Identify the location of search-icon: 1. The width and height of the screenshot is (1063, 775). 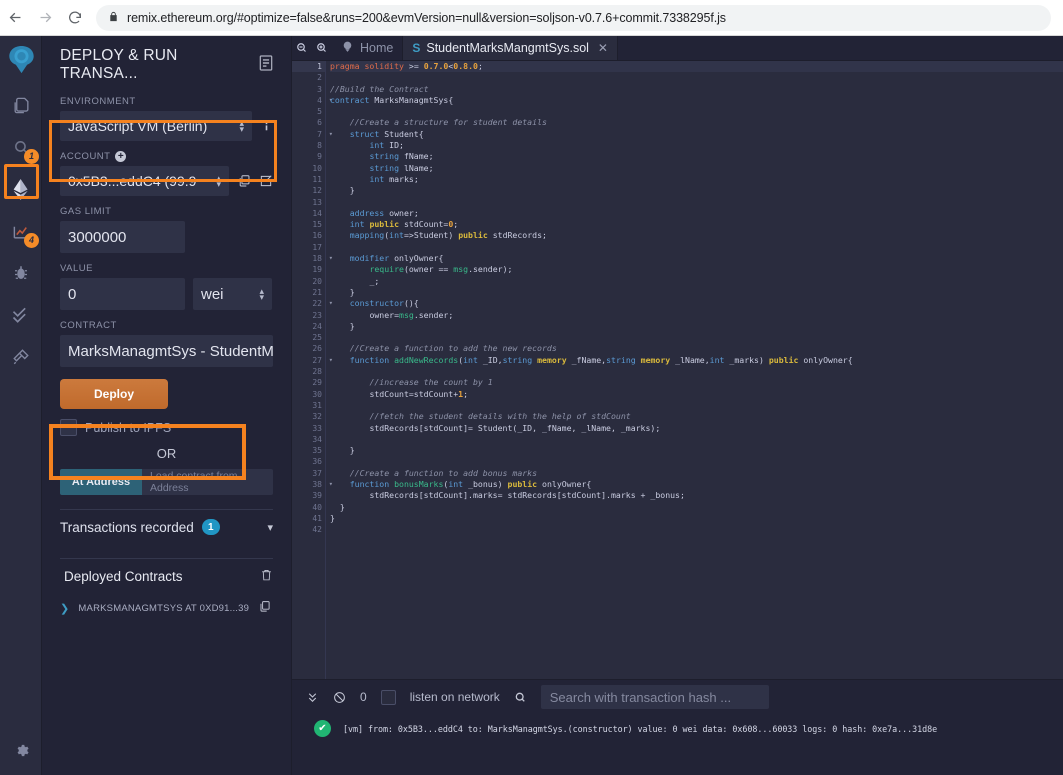
(21, 147).